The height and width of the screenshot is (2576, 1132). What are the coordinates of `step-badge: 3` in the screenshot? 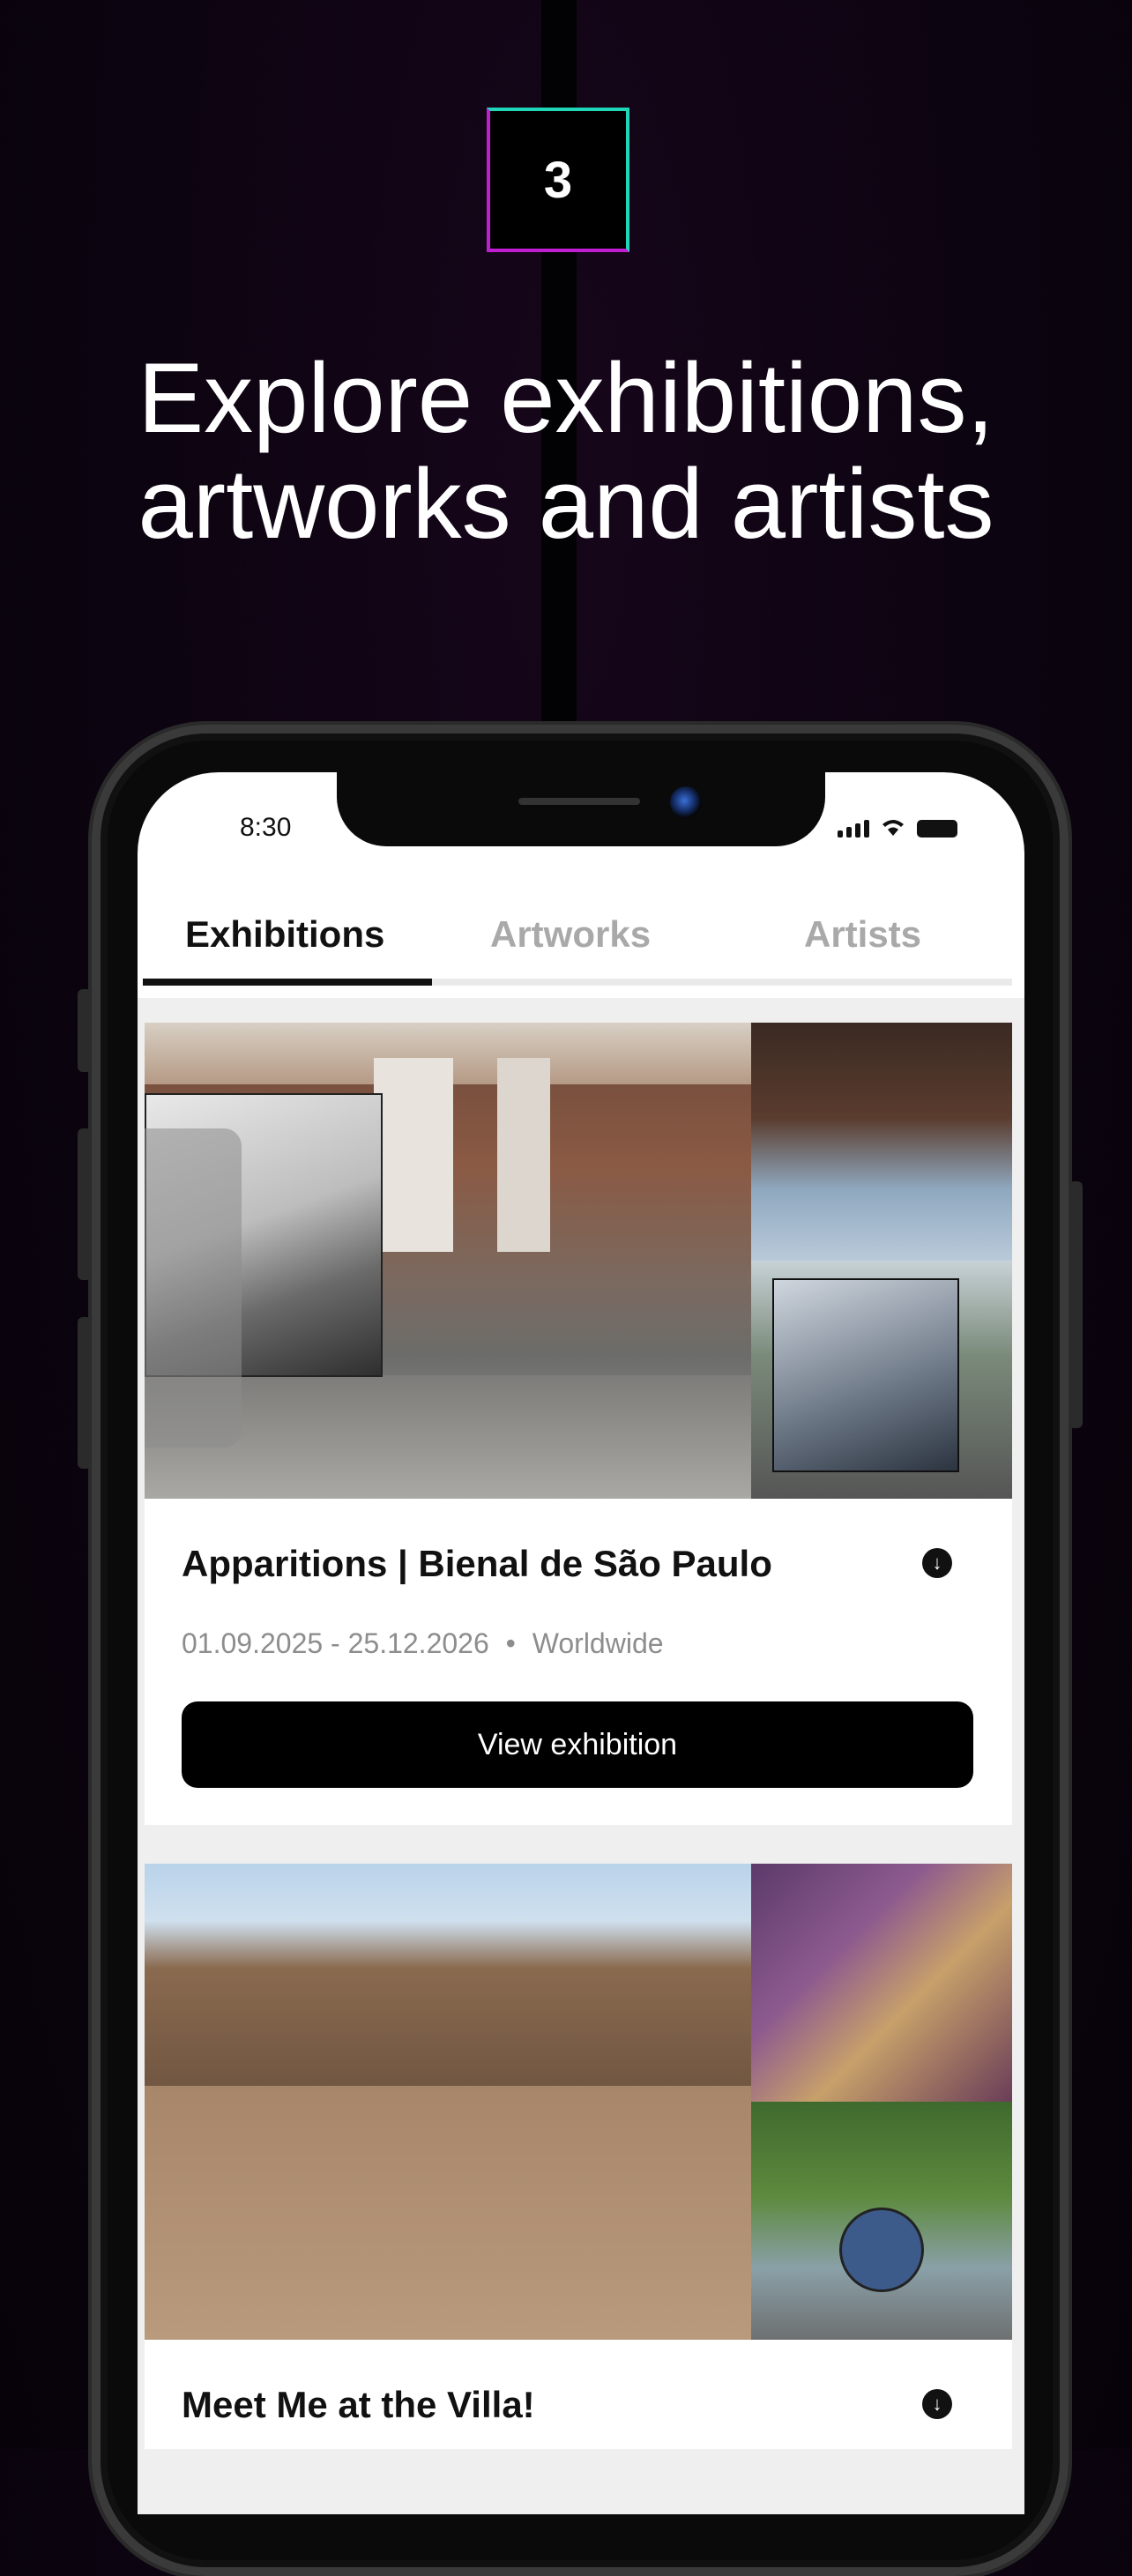 It's located at (558, 180).